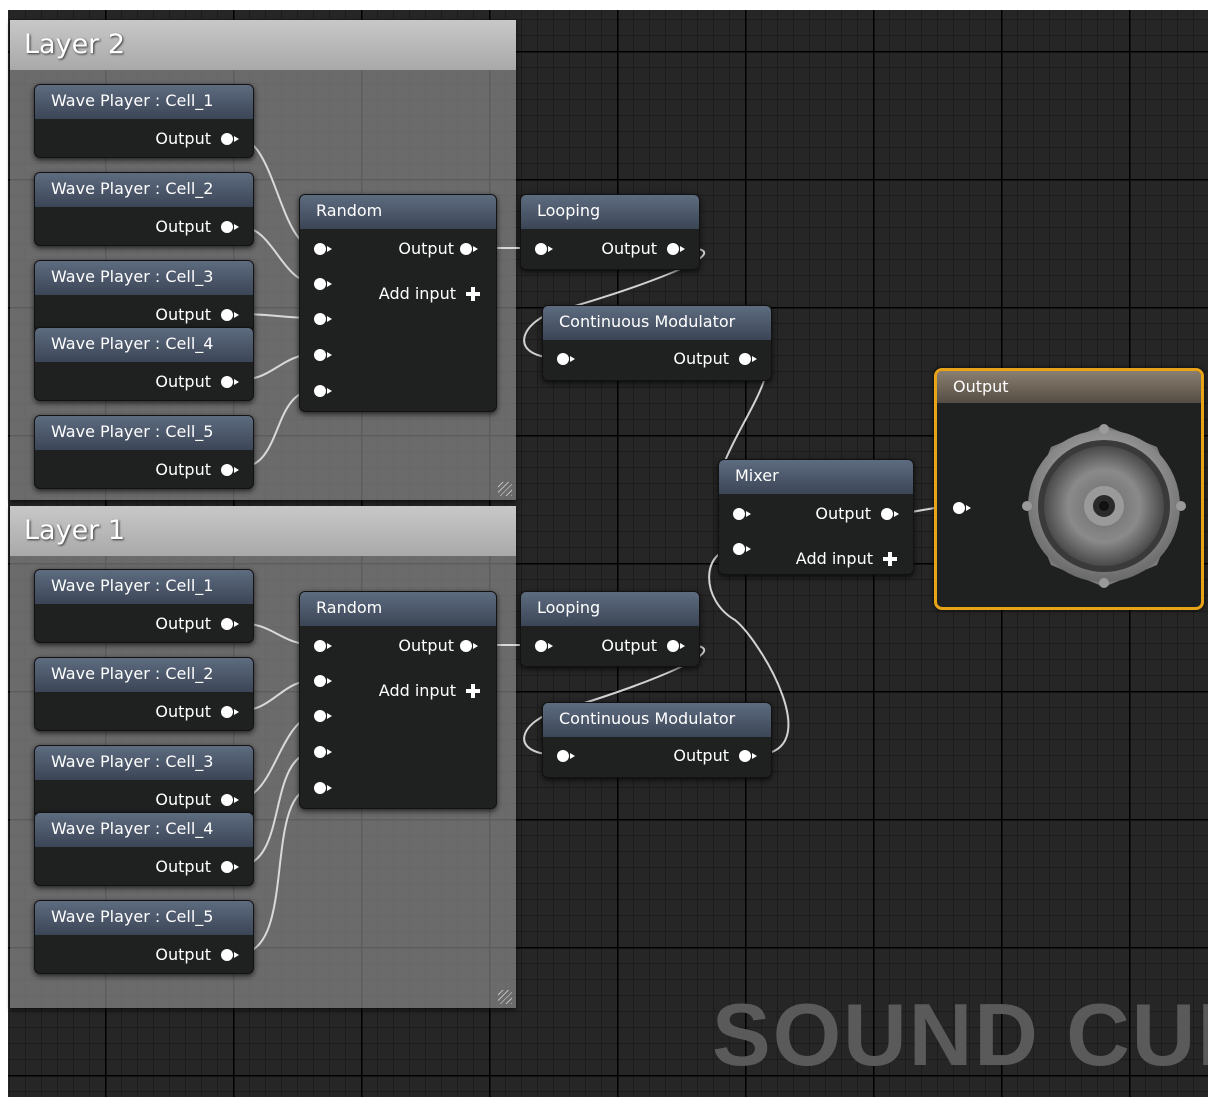 The height and width of the screenshot is (1097, 1208). Describe the element at coordinates (960, 1034) in the screenshot. I see `graph-watermark: SOUND CUE` at that location.